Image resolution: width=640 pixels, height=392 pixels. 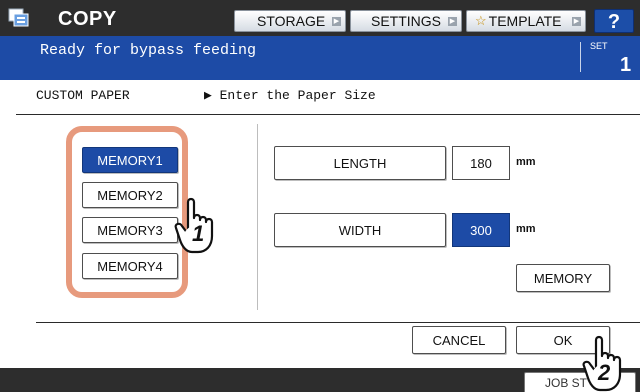 I want to click on width-value: 300, so click(x=481, y=230).